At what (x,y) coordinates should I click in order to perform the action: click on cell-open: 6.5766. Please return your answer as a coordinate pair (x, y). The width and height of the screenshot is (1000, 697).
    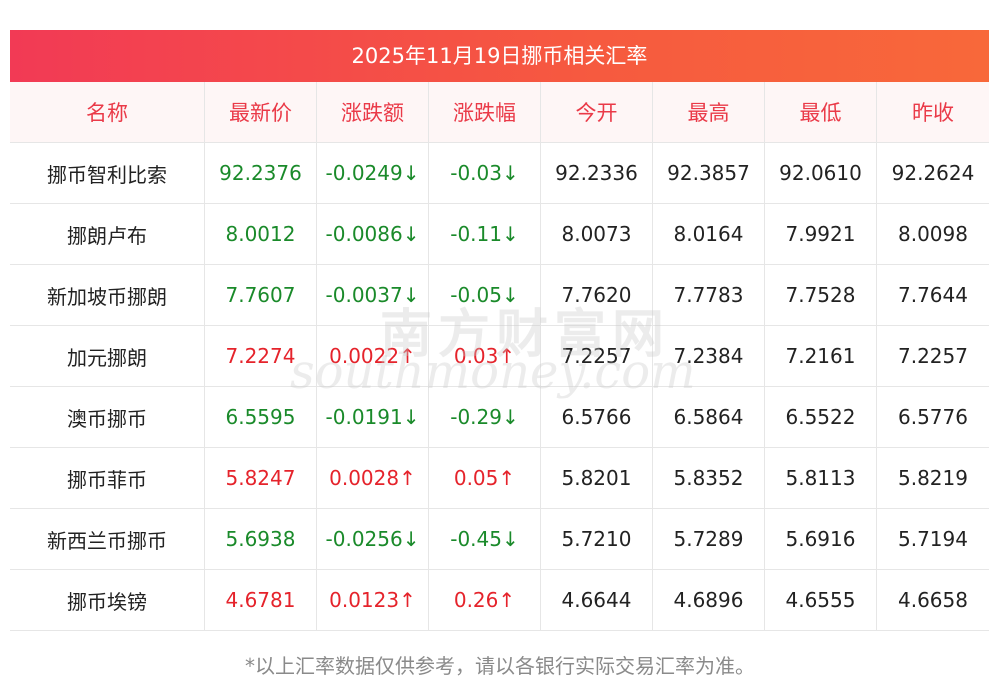
    Looking at the image, I should click on (596, 417).